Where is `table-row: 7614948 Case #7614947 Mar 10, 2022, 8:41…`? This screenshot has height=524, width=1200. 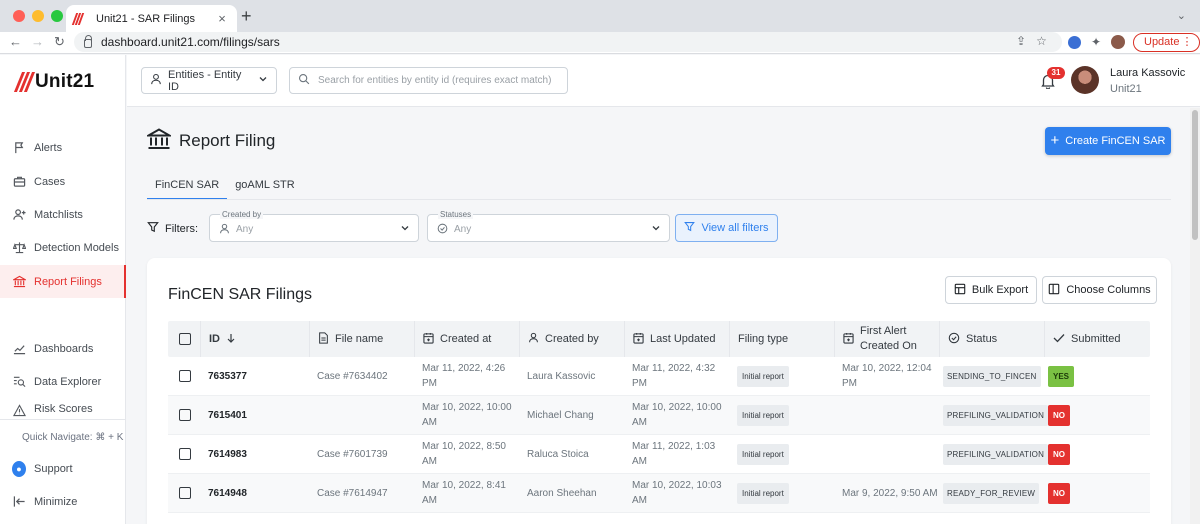 table-row: 7614948 Case #7614947 Mar 10, 2022, 8:41… is located at coordinates (659, 493).